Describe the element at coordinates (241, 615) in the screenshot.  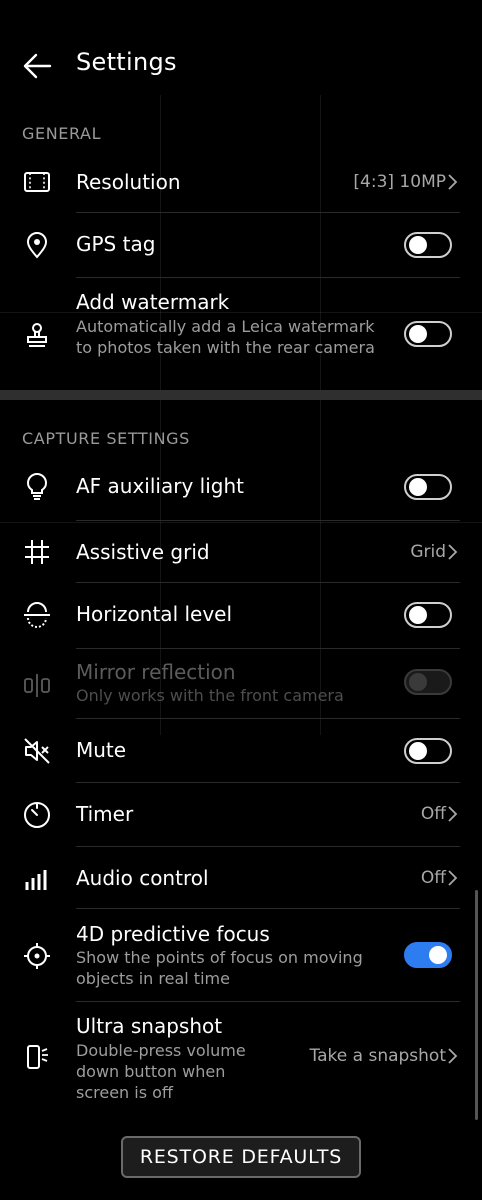
I see `setting-horizontal-level: Horizontal level` at that location.